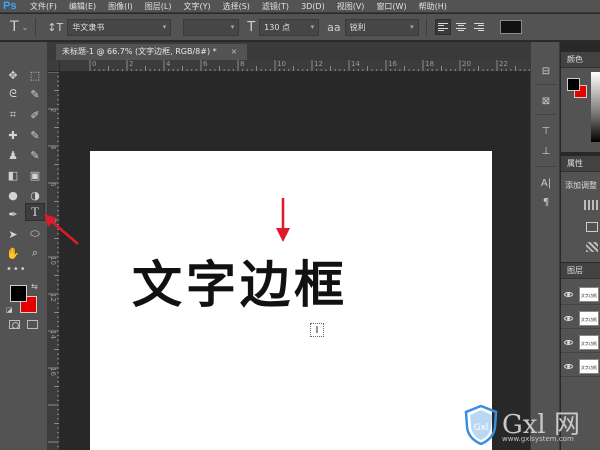 The height and width of the screenshot is (450, 600). What do you see at coordinates (35, 195) in the screenshot?
I see `dodge-tool-icon: ◑` at bounding box center [35, 195].